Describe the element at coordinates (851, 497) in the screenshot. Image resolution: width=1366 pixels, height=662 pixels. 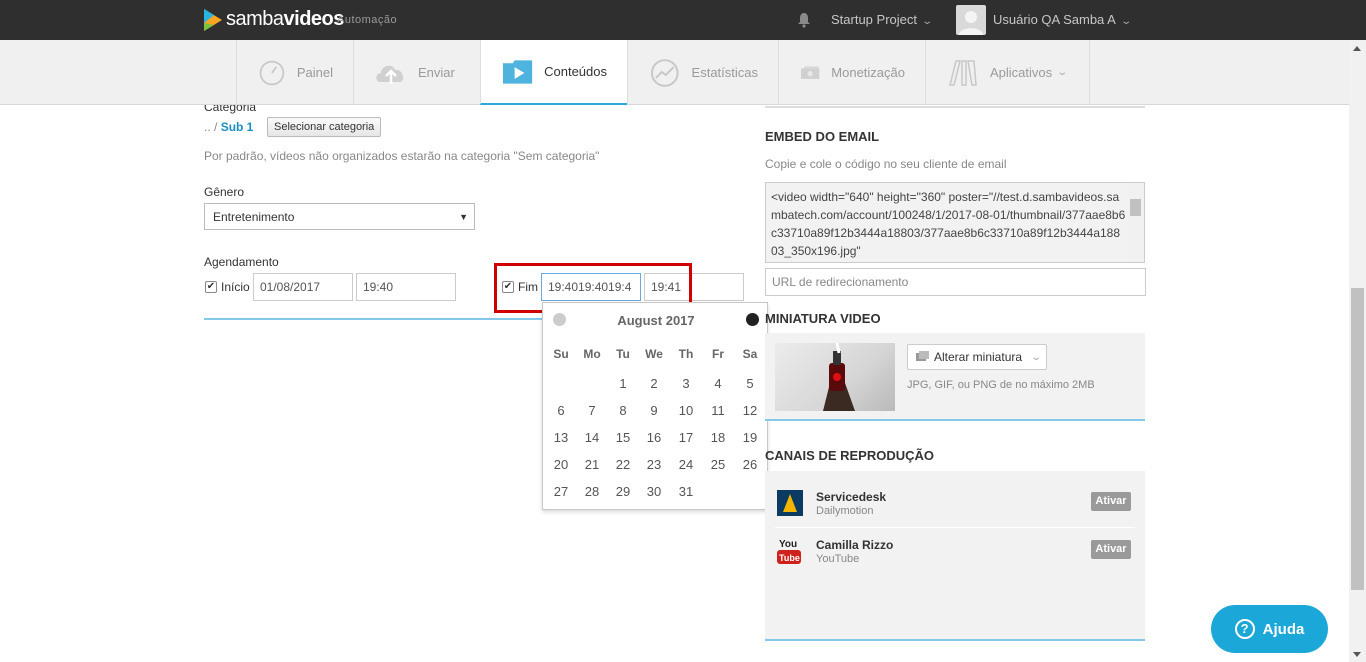
I see `channel-name: Servicedesk` at that location.